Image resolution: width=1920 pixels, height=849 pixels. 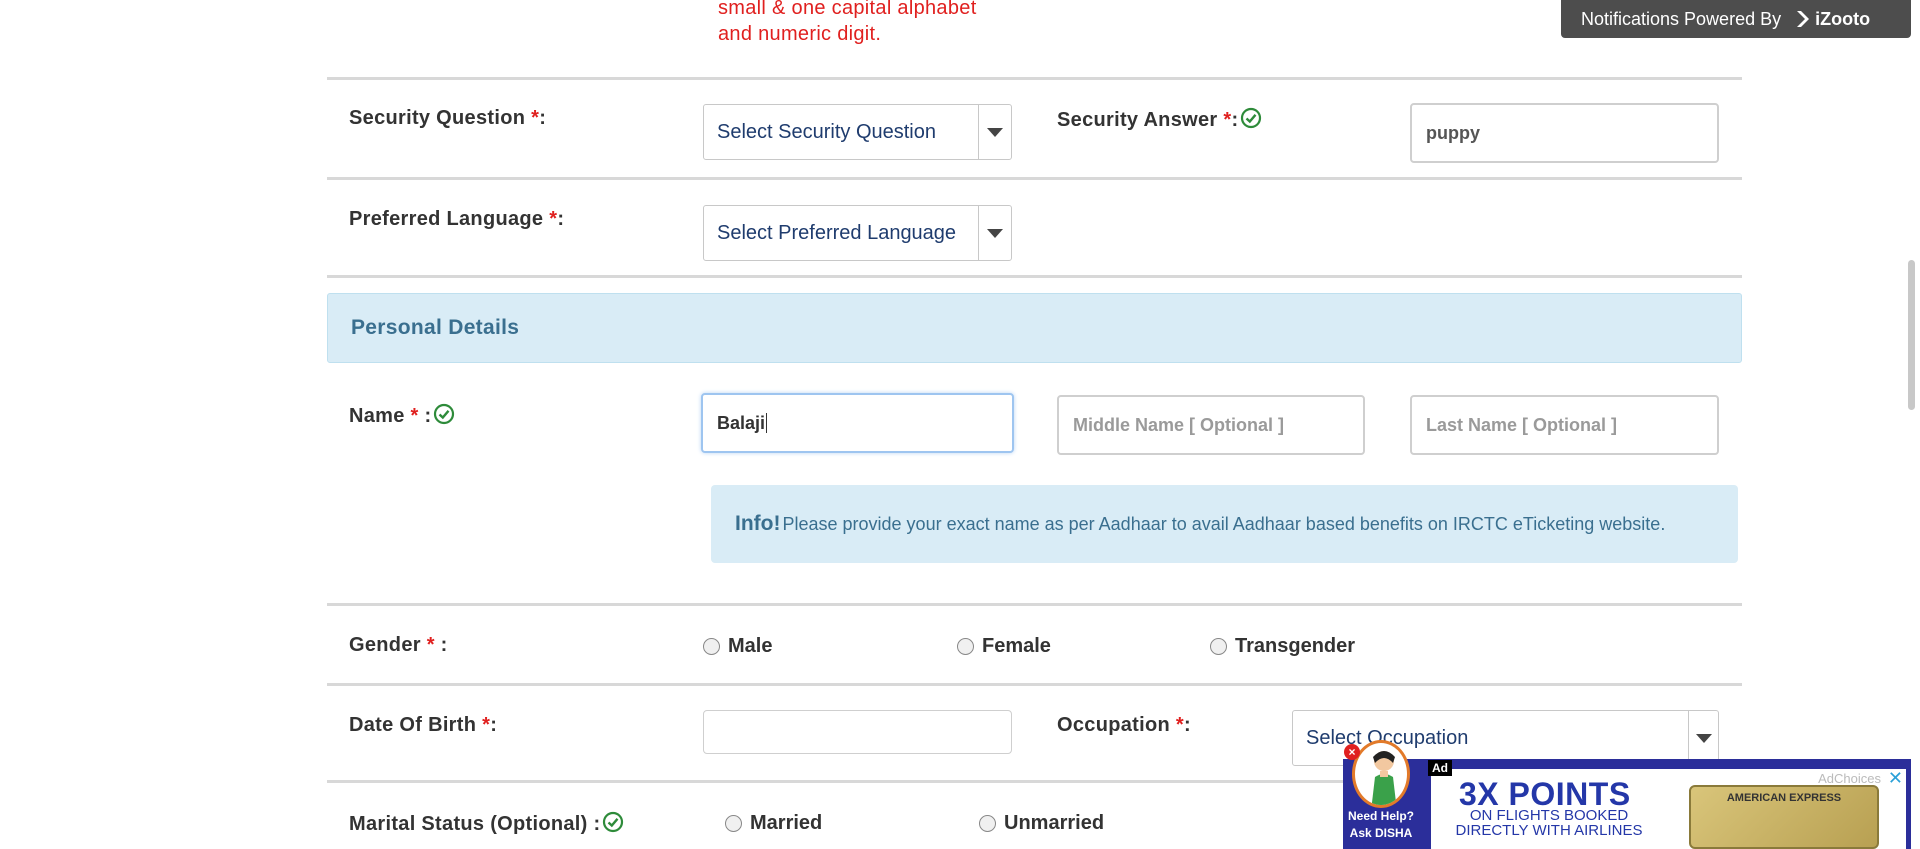 I want to click on preferred-language-value: Select Preferred Language, so click(x=837, y=232).